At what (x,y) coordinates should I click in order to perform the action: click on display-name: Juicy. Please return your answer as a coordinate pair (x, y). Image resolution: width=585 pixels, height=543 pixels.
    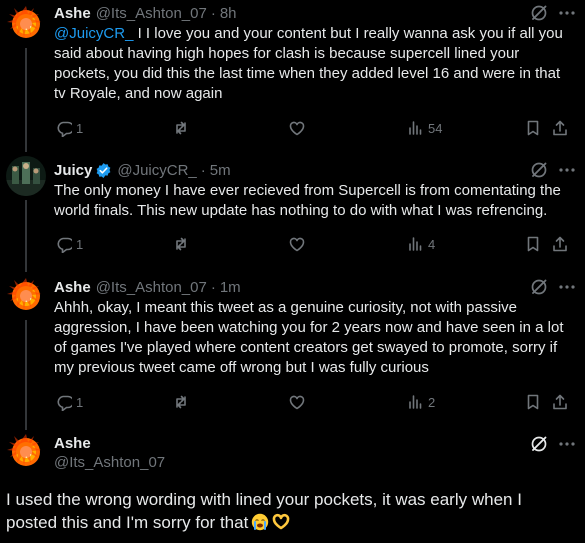
    Looking at the image, I should click on (73, 170).